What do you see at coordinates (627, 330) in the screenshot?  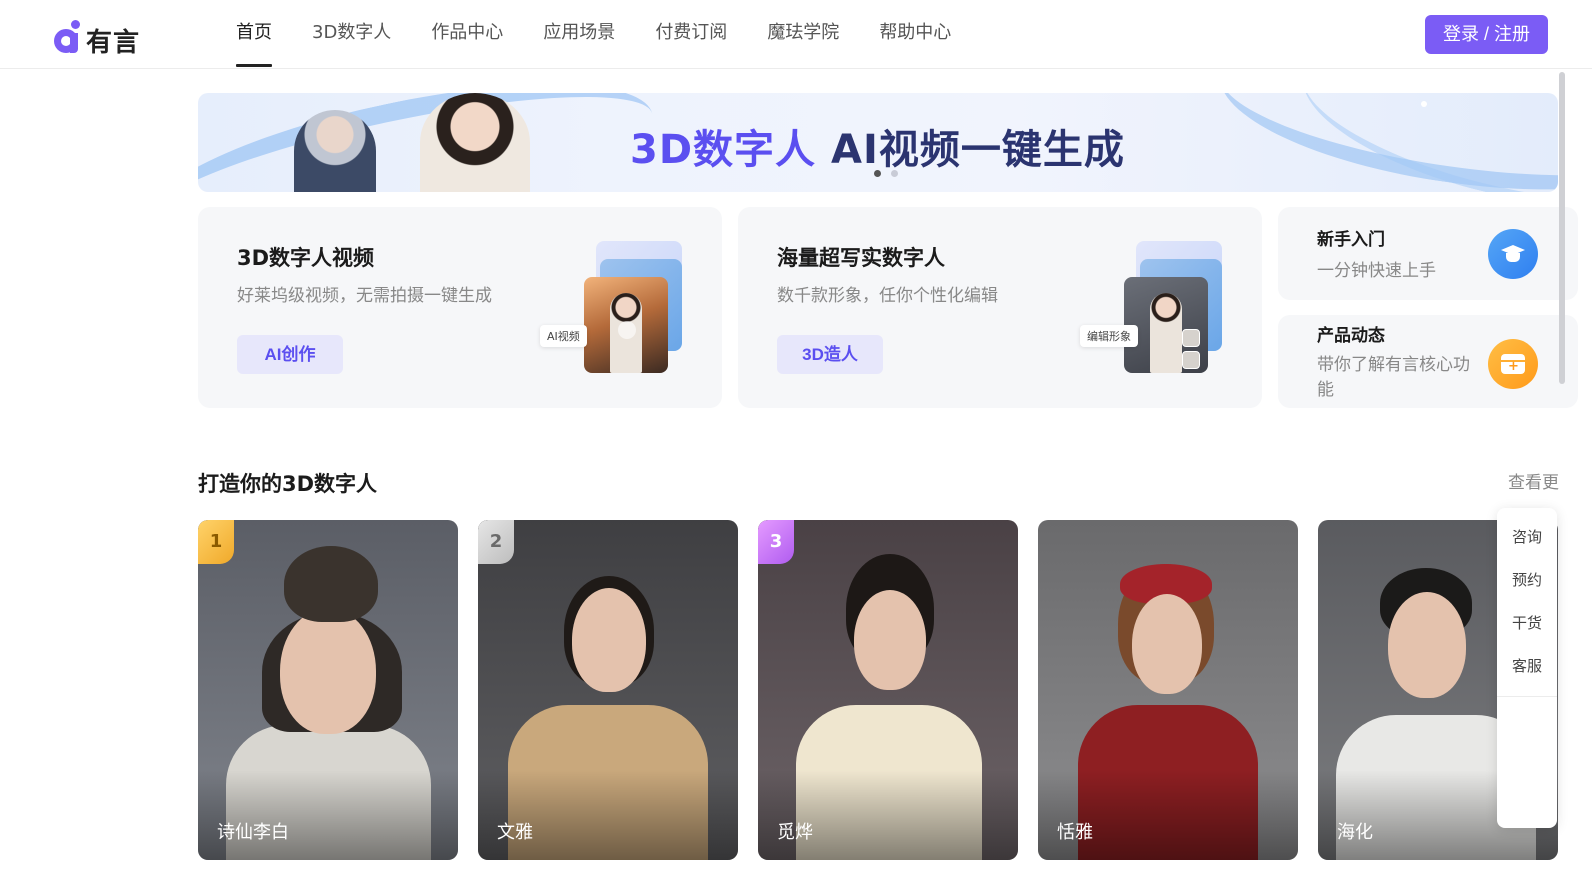 I see `play-icon` at bounding box center [627, 330].